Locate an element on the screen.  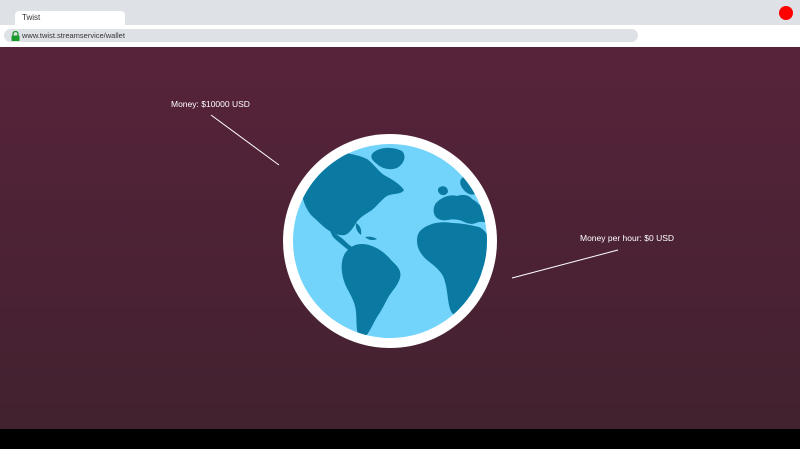
lock-icon is located at coordinates (15, 36).